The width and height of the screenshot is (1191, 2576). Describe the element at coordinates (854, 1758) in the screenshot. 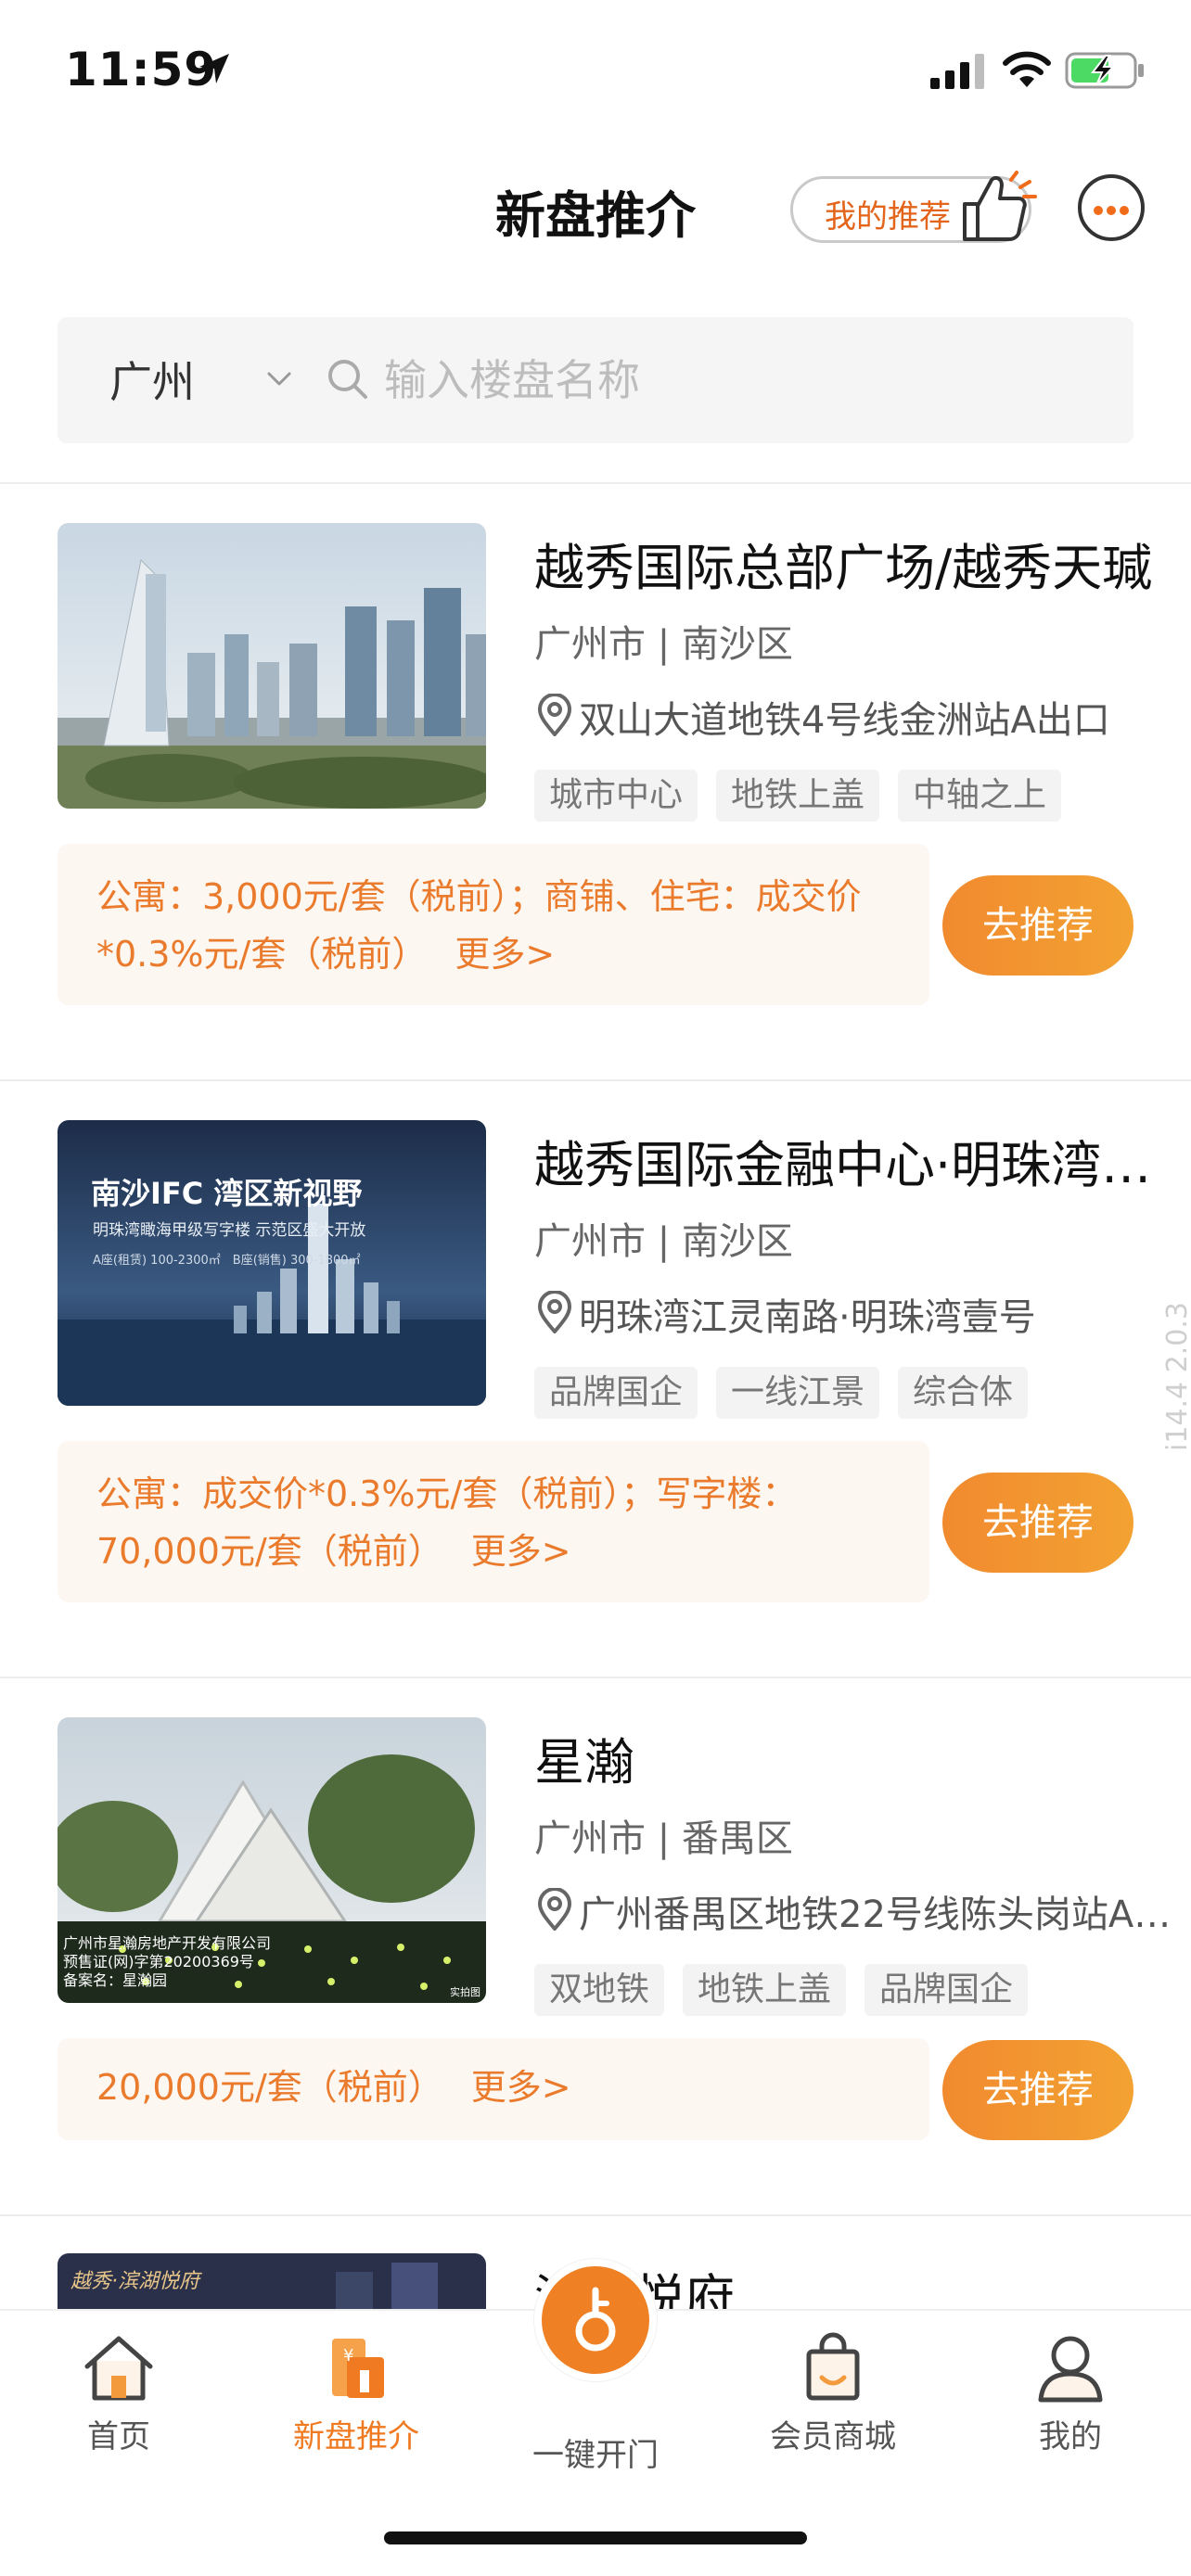

I see `listing-title: 星瀚` at that location.